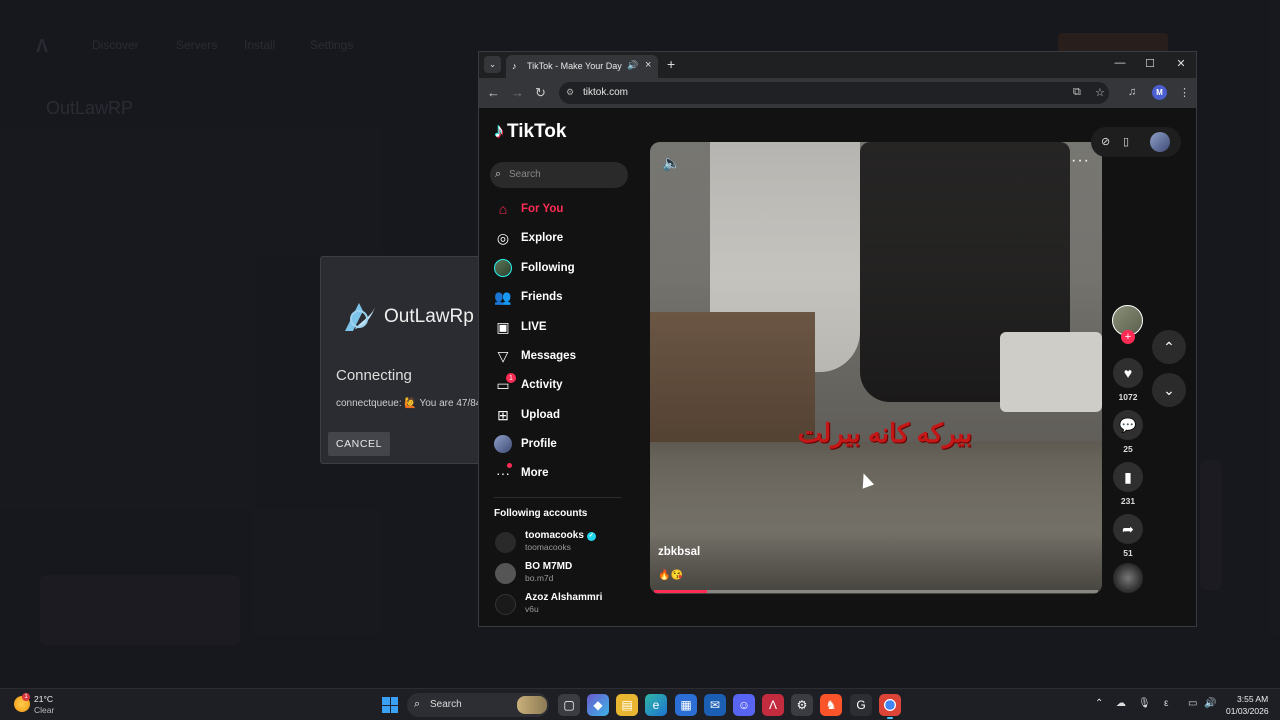  I want to click on bookmark-star-icon: ☆, so click(1100, 92).